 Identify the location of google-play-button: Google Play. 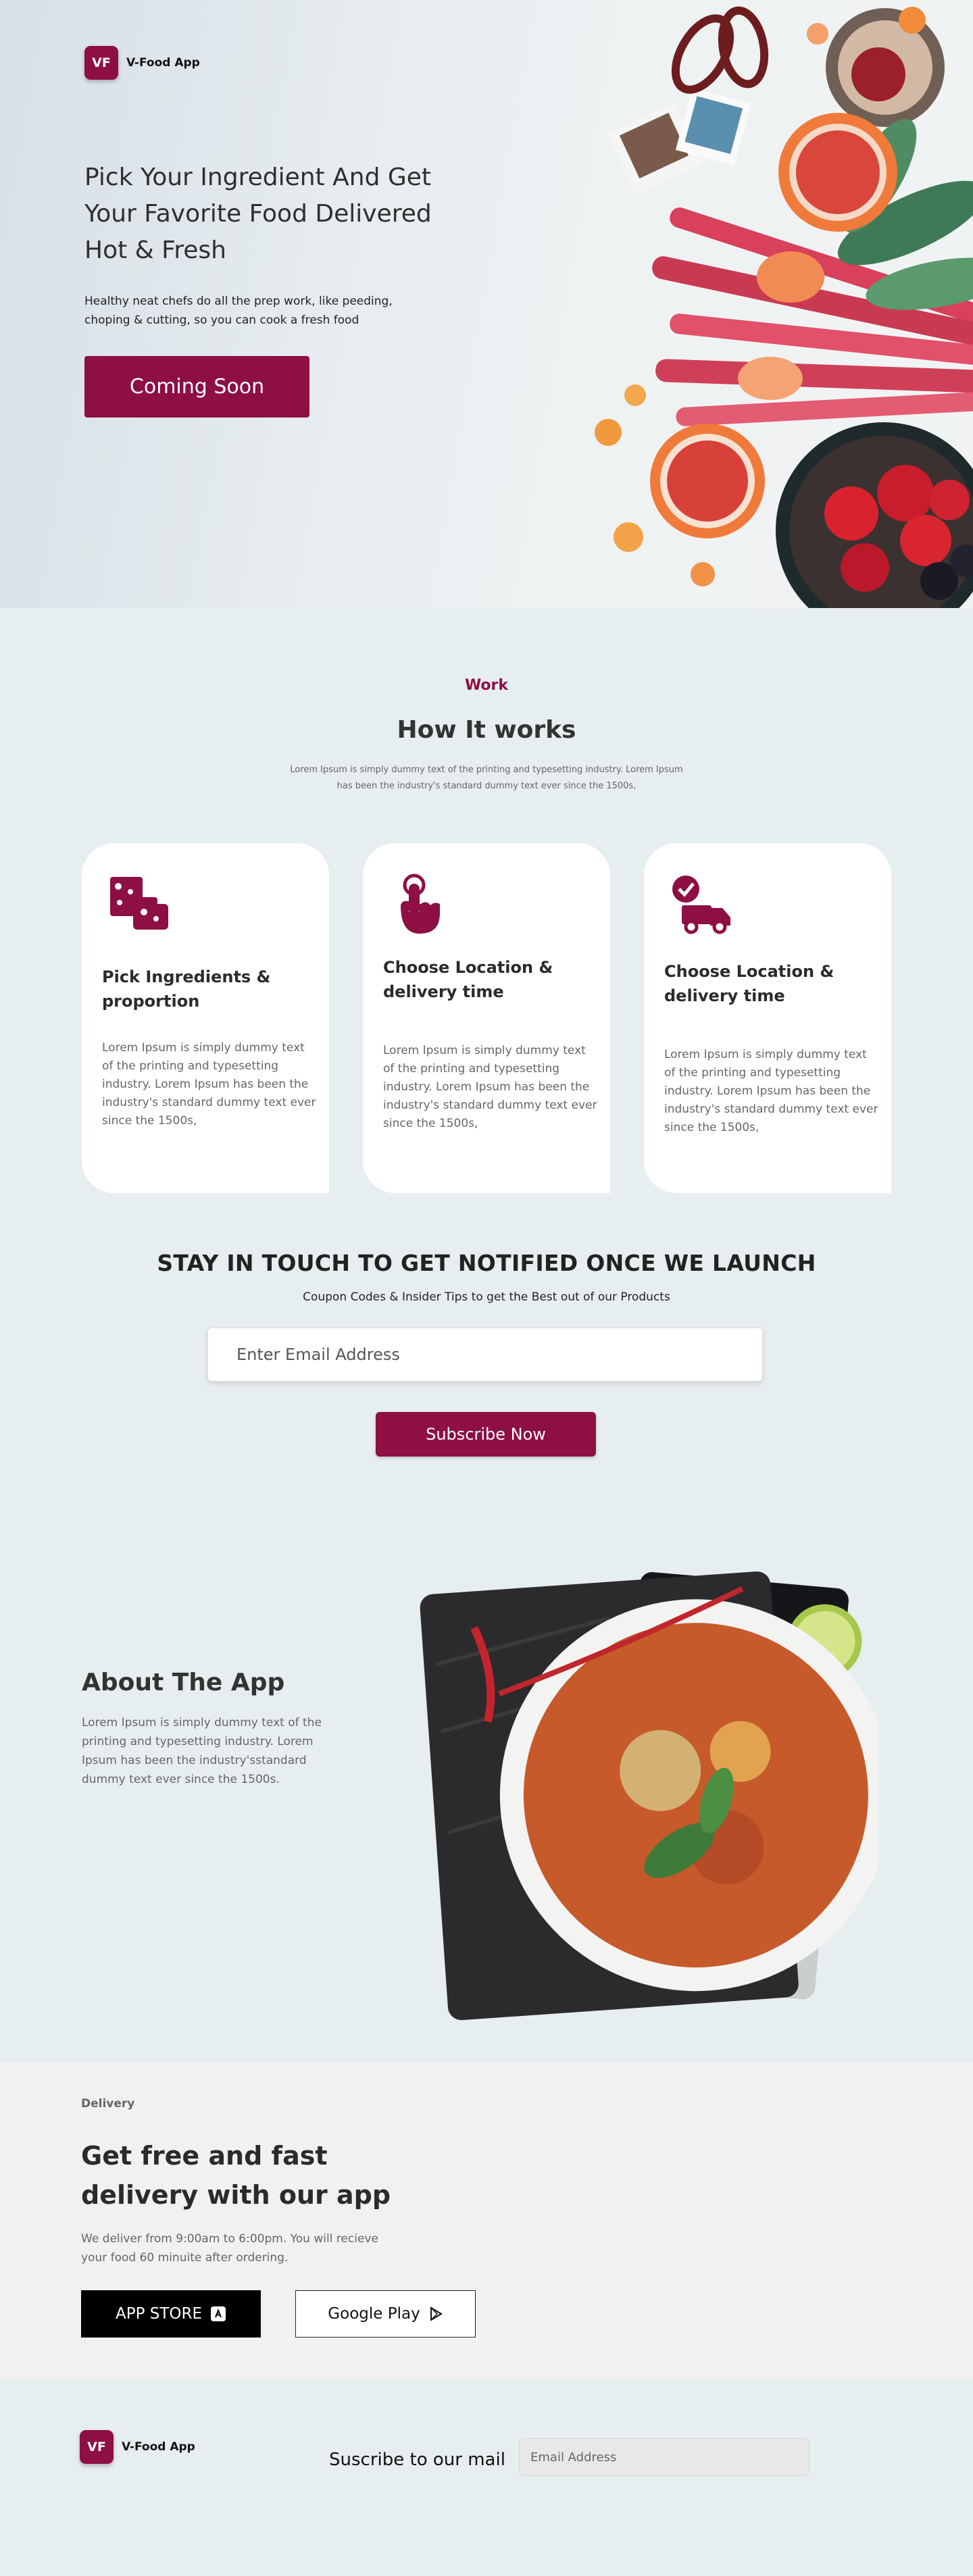
(386, 2314).